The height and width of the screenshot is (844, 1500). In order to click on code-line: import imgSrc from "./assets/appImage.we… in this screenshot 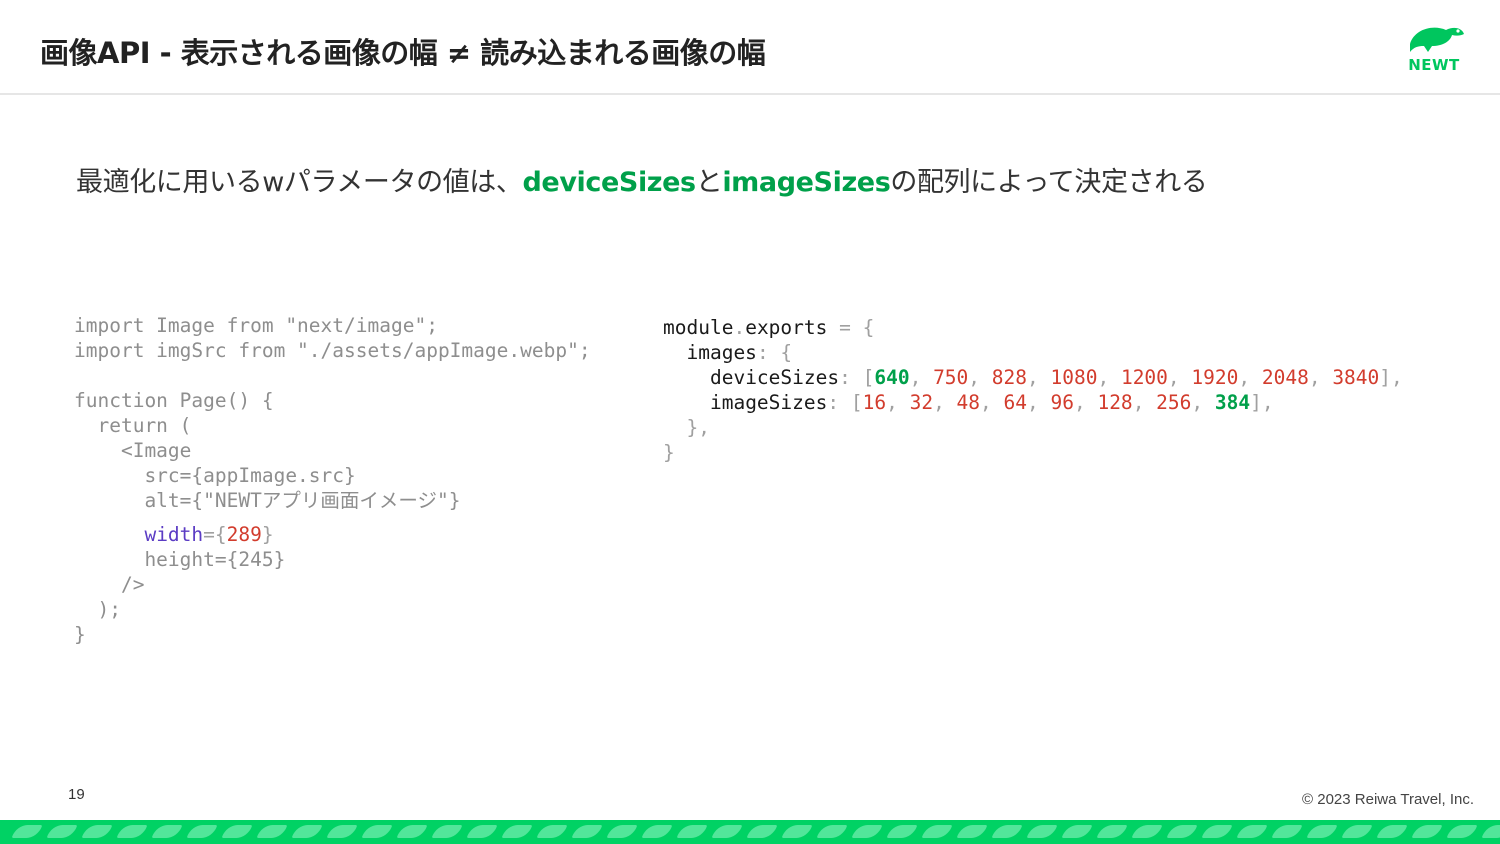, I will do `click(332, 350)`.